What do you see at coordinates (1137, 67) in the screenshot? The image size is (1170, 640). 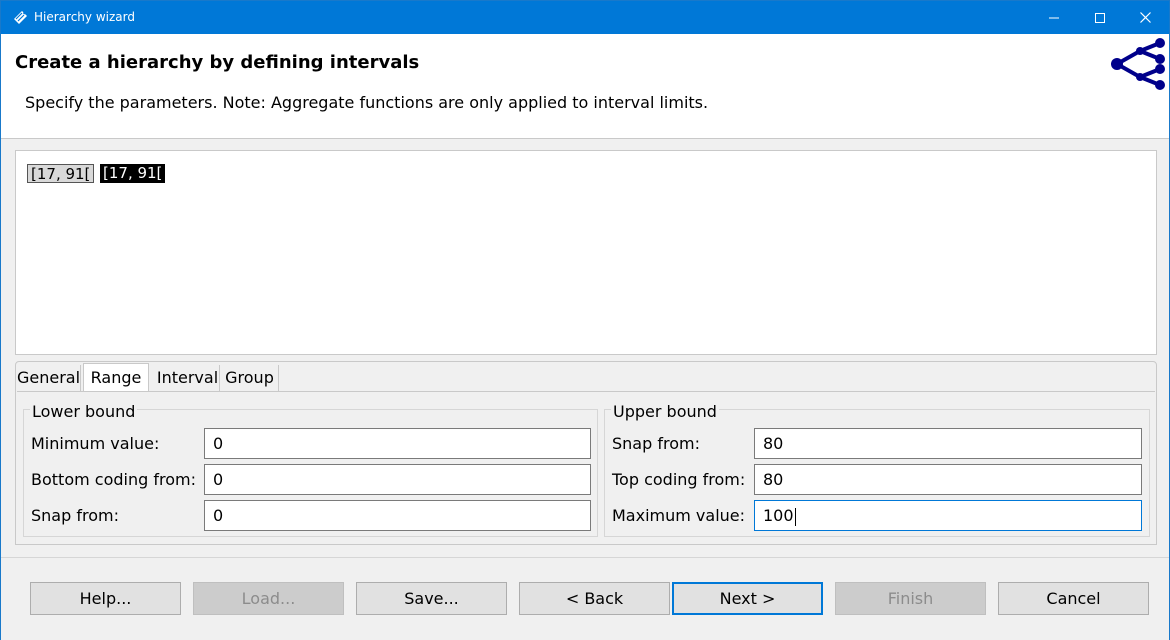 I see `hierarchy-tree-icon` at bounding box center [1137, 67].